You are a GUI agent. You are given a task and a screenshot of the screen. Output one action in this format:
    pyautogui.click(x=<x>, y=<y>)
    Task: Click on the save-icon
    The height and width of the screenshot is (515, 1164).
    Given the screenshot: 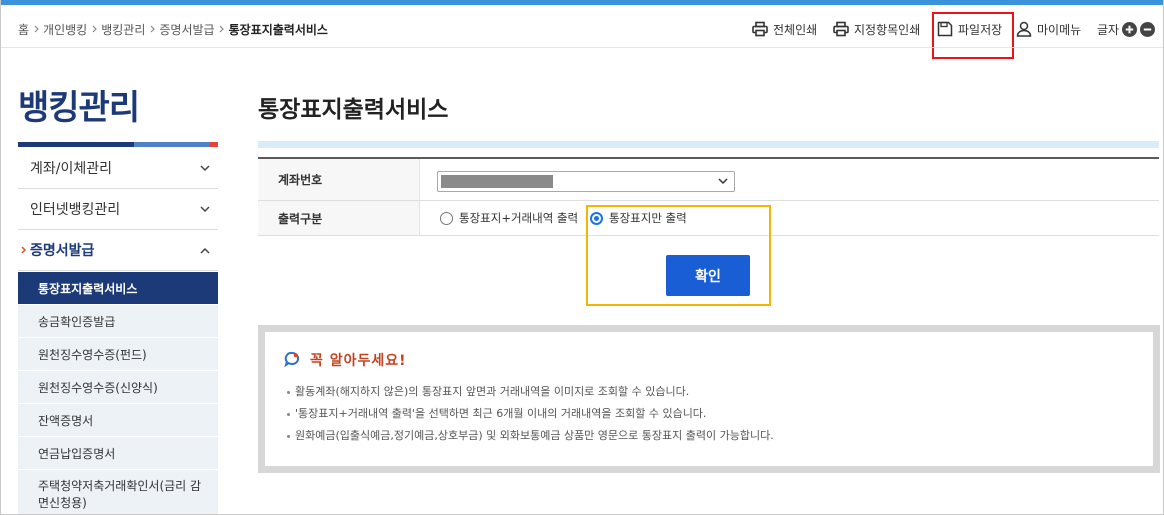 What is the action you would take?
    pyautogui.click(x=945, y=29)
    